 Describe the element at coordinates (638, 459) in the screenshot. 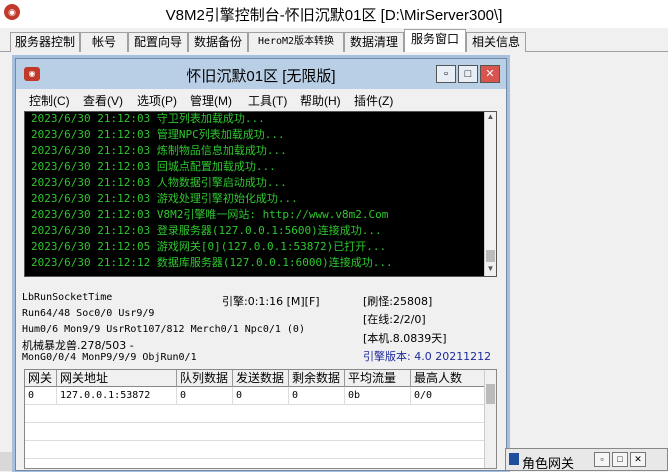

I see `role-gateway-close-button: ✕` at that location.